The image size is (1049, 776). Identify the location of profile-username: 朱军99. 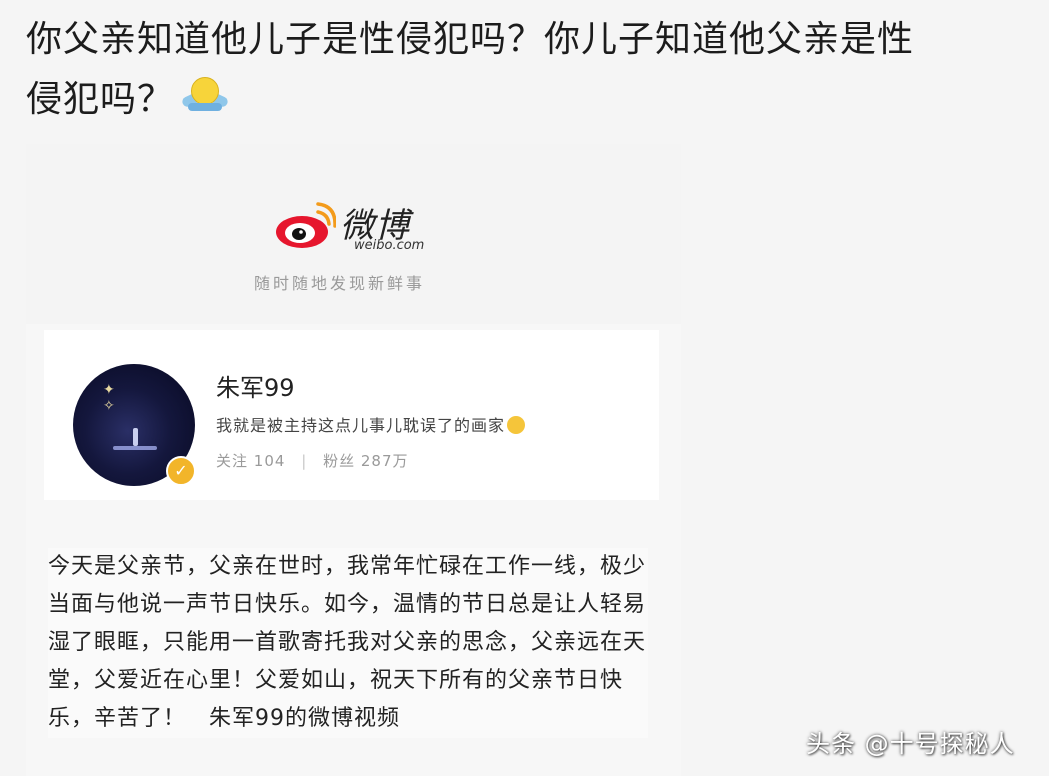
(255, 385).